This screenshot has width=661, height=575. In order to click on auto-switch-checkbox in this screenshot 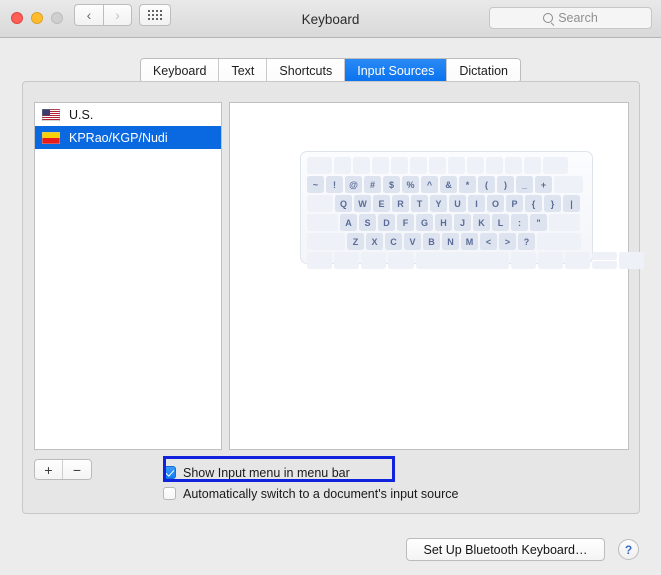, I will do `click(169, 493)`.